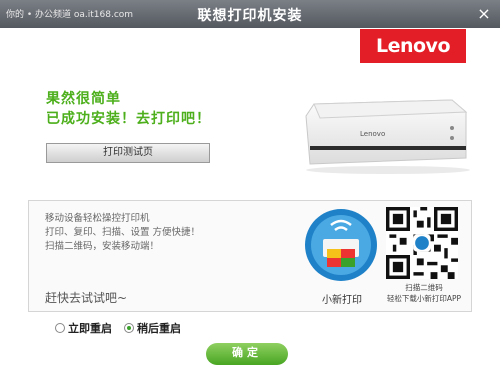 Image resolution: width=500 pixels, height=365 pixels. What do you see at coordinates (372, 134) in the screenshot?
I see `printer-label: Lenovo` at bounding box center [372, 134].